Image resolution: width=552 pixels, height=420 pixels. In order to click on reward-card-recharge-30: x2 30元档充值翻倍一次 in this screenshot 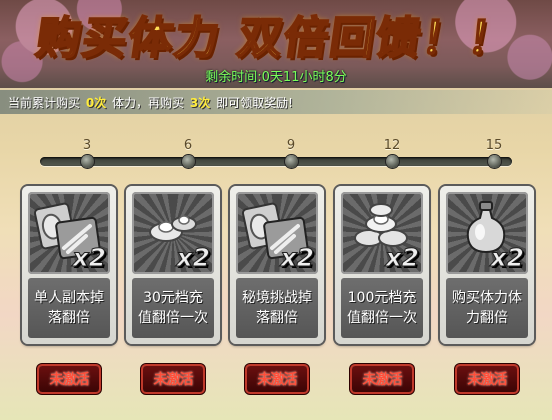, I will do `click(173, 265)`.